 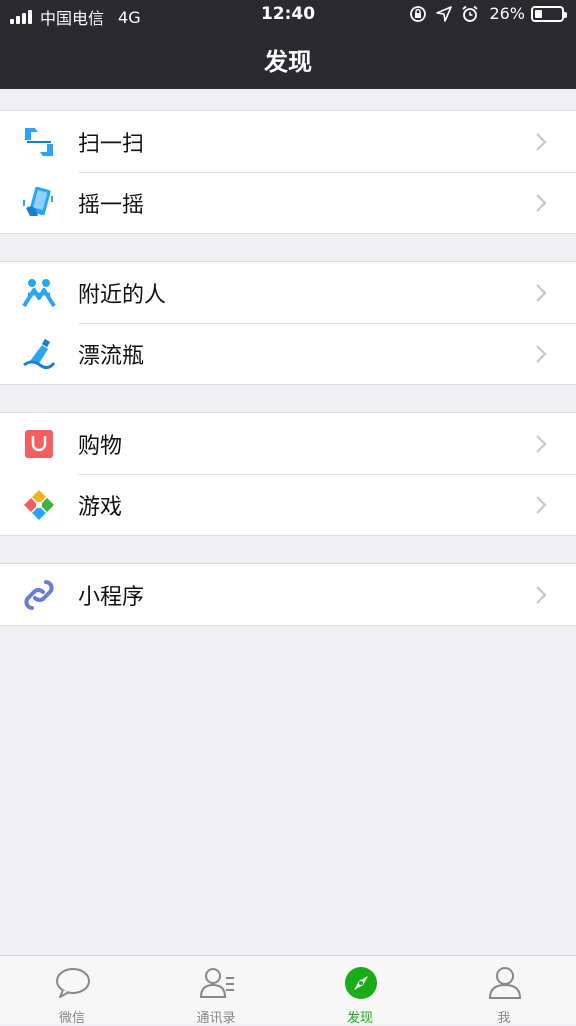 What do you see at coordinates (100, 446) in the screenshot?
I see `row-label: 购物` at bounding box center [100, 446].